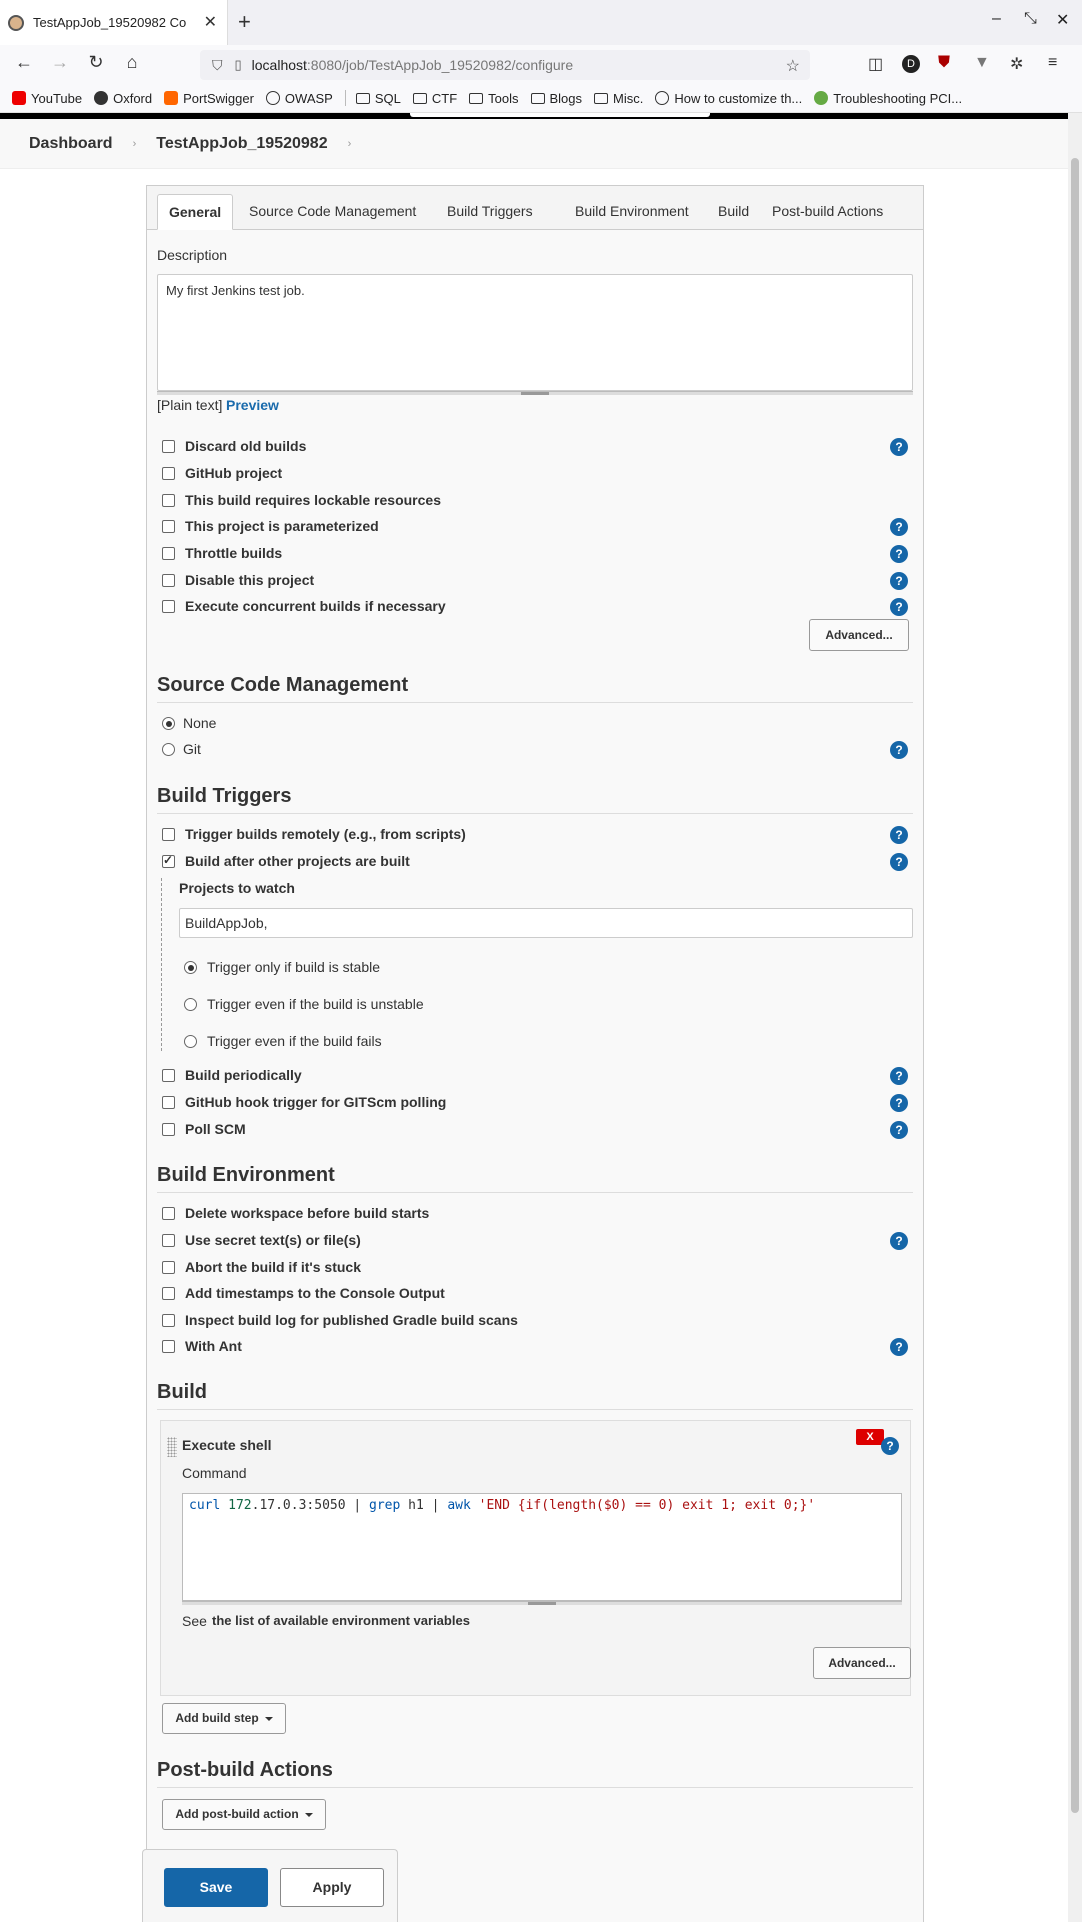  Describe the element at coordinates (114, 22) in the screenshot. I see `browser-tab-active: TestAppJob_19520982 Co ✕` at that location.